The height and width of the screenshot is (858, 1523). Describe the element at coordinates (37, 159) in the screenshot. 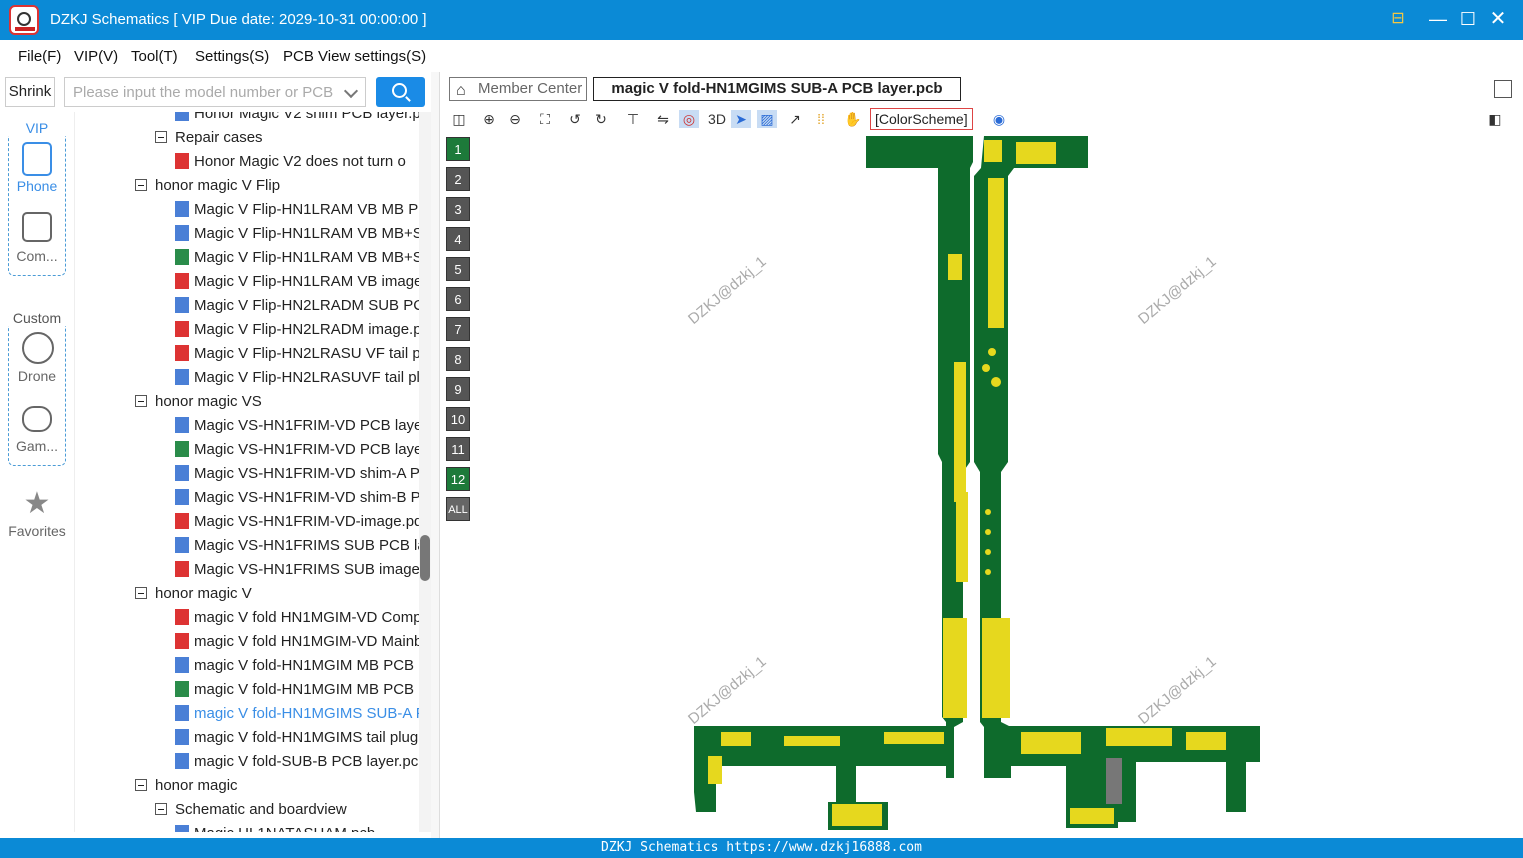

I see `phone-icon` at that location.